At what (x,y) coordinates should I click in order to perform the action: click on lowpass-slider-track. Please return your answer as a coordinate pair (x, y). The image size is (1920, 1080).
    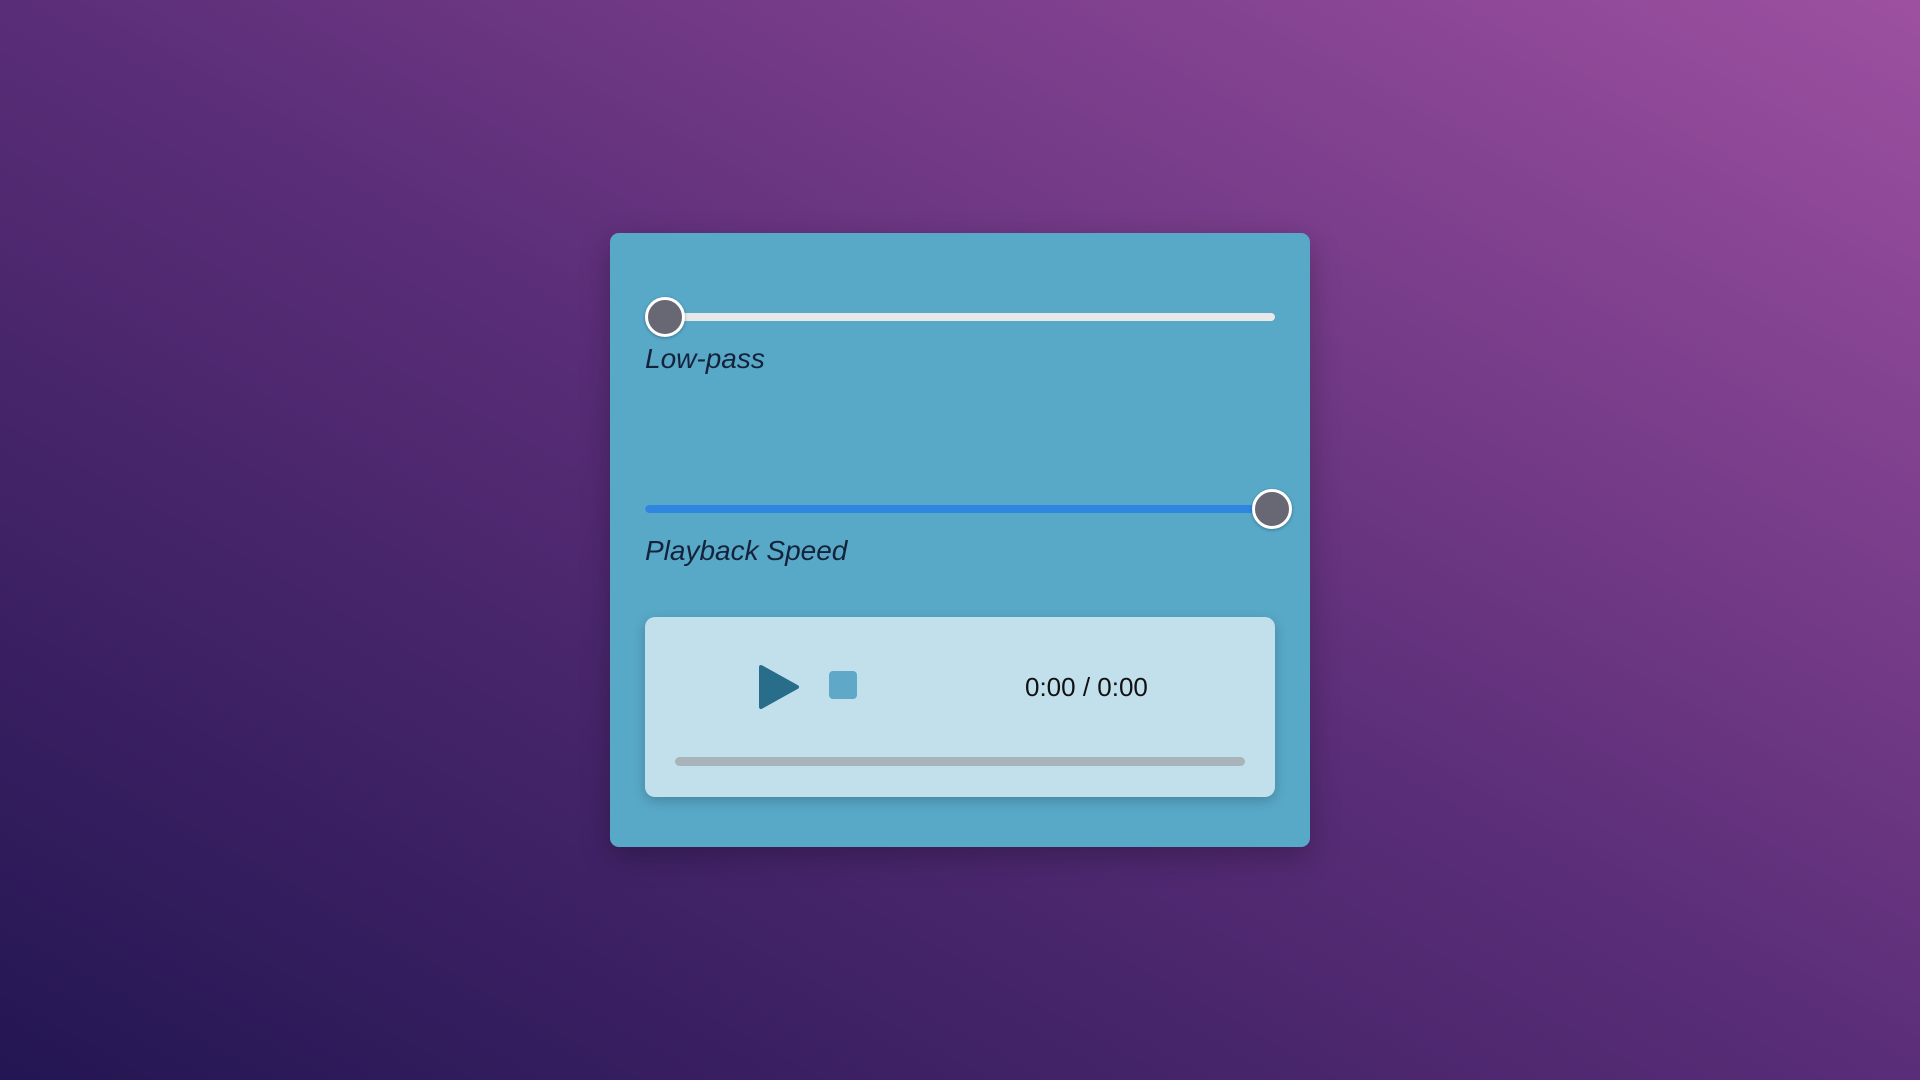
    Looking at the image, I should click on (960, 317).